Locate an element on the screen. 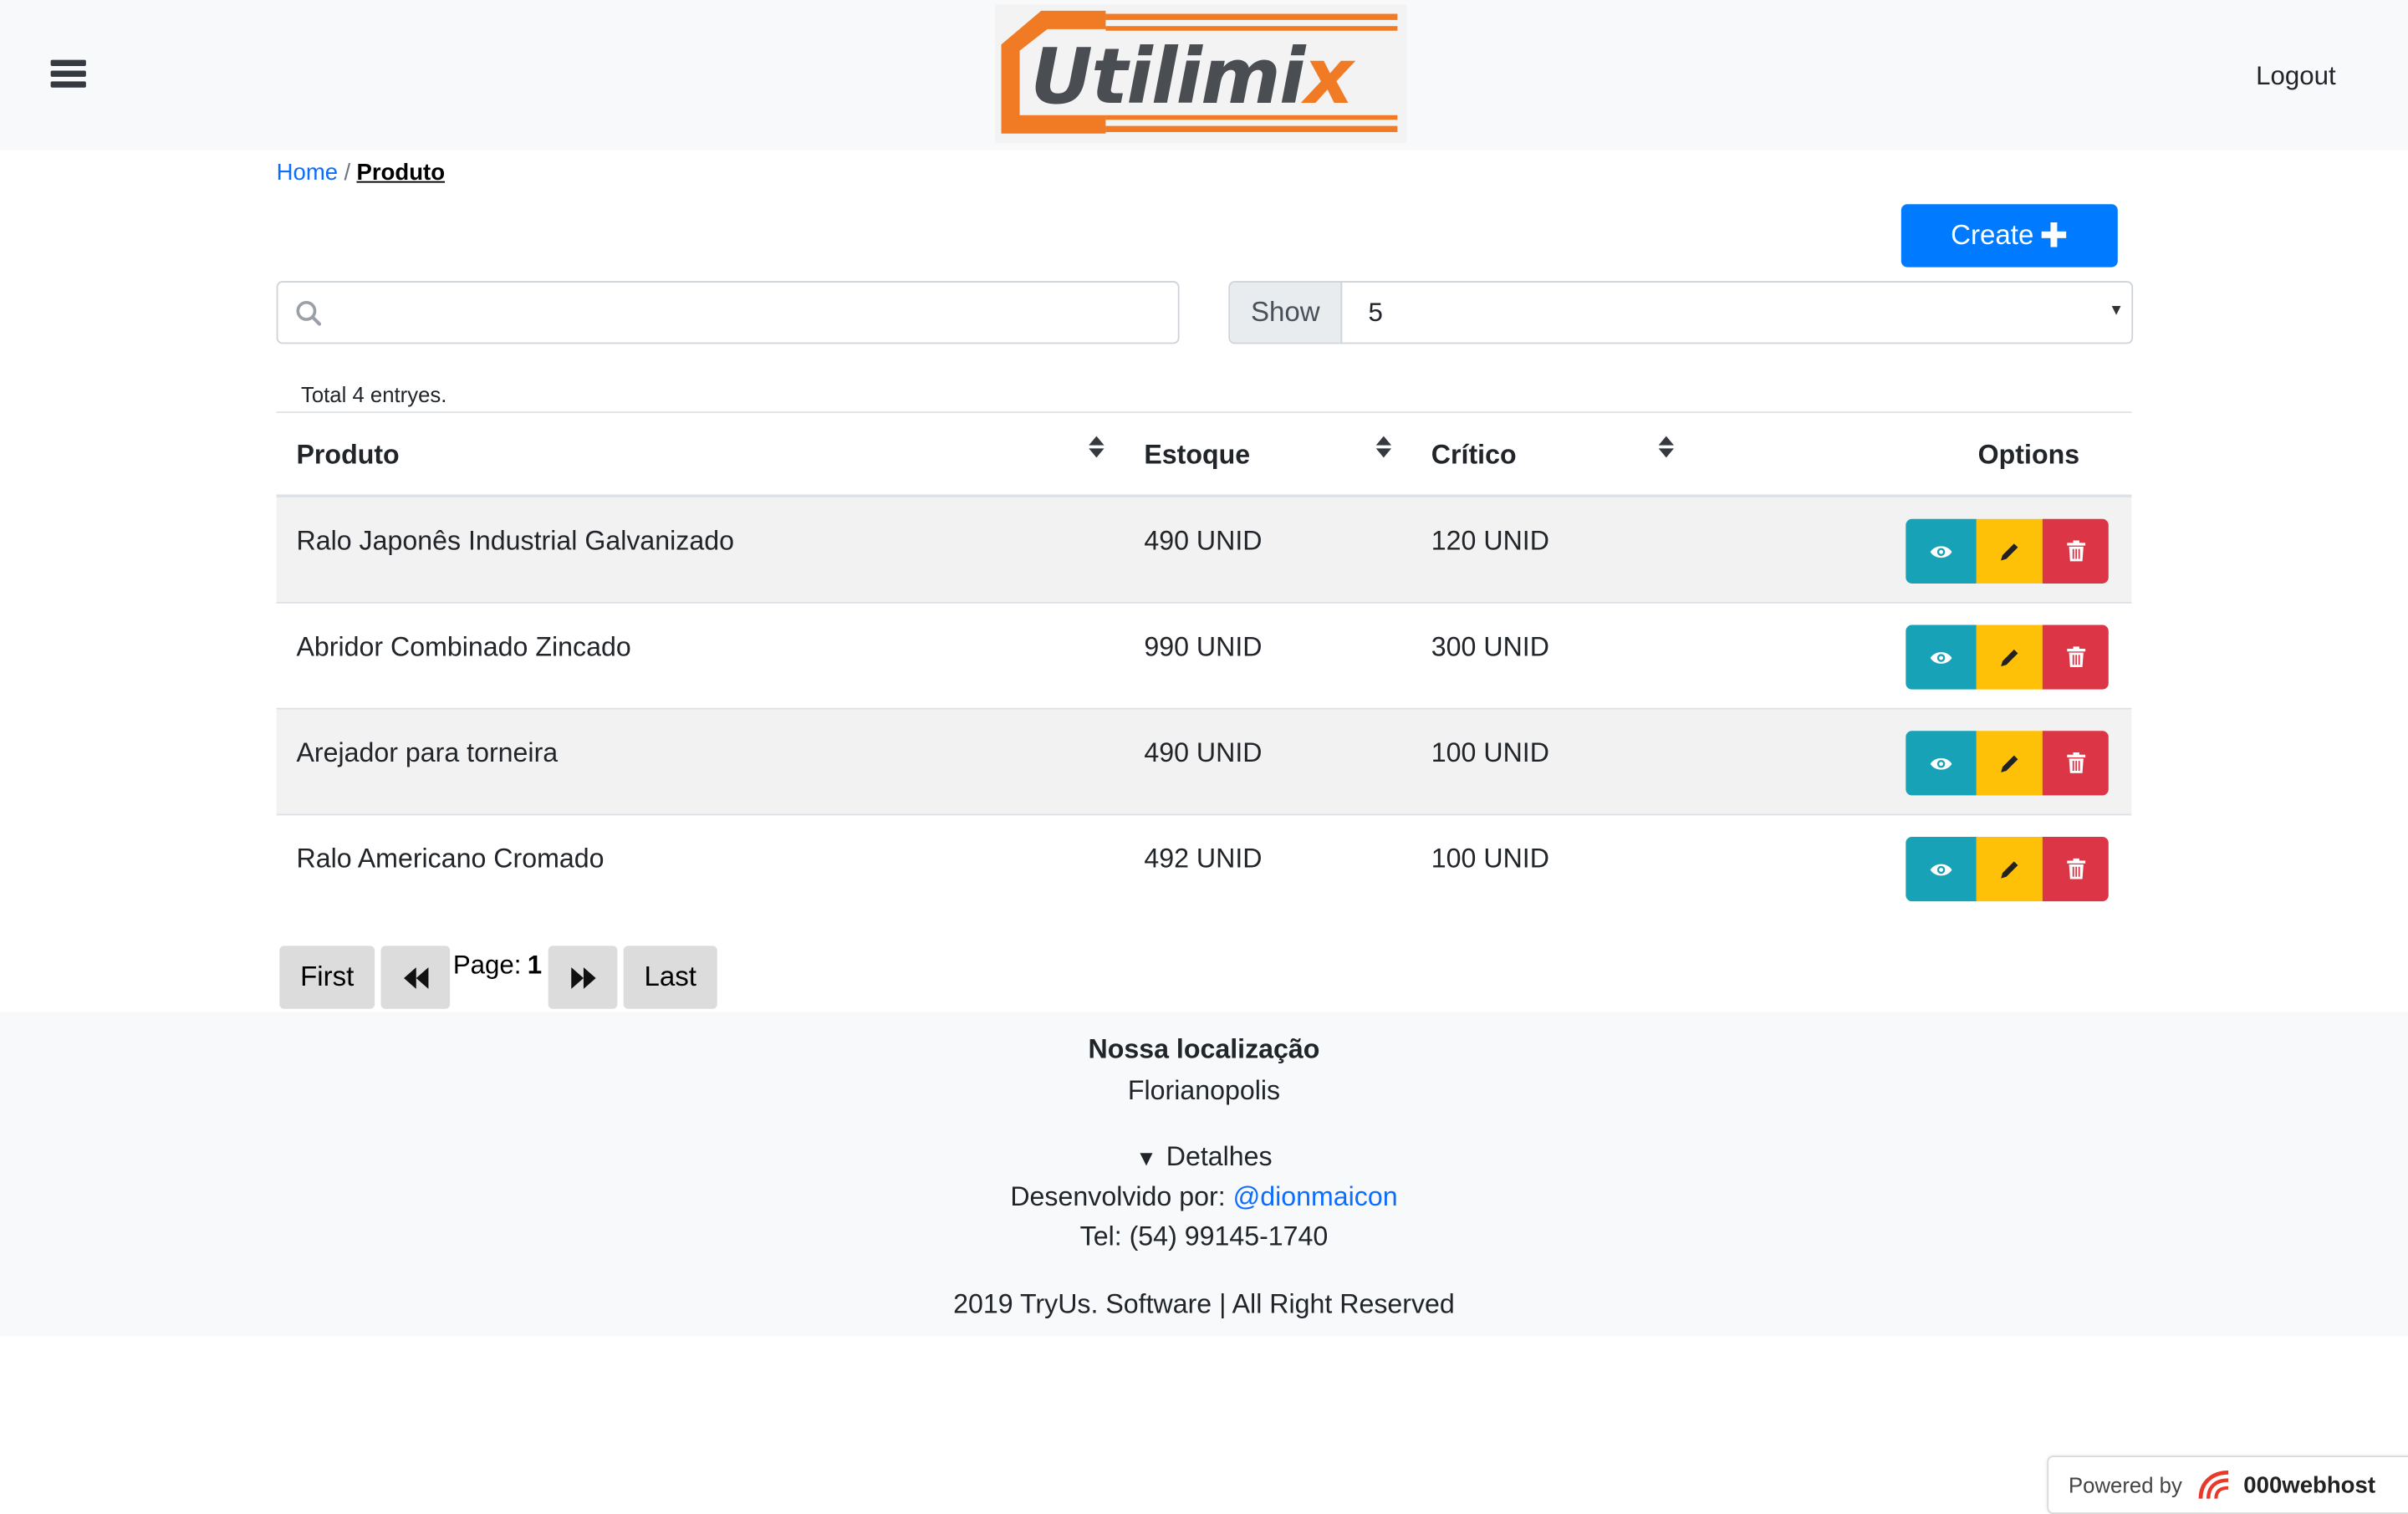 The height and width of the screenshot is (1514, 2408). logout-link: Logout is located at coordinates (2296, 76).